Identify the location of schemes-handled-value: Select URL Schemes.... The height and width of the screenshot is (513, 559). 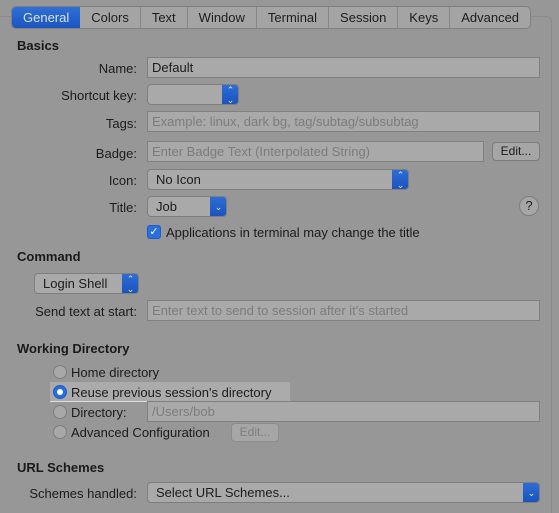
(223, 492).